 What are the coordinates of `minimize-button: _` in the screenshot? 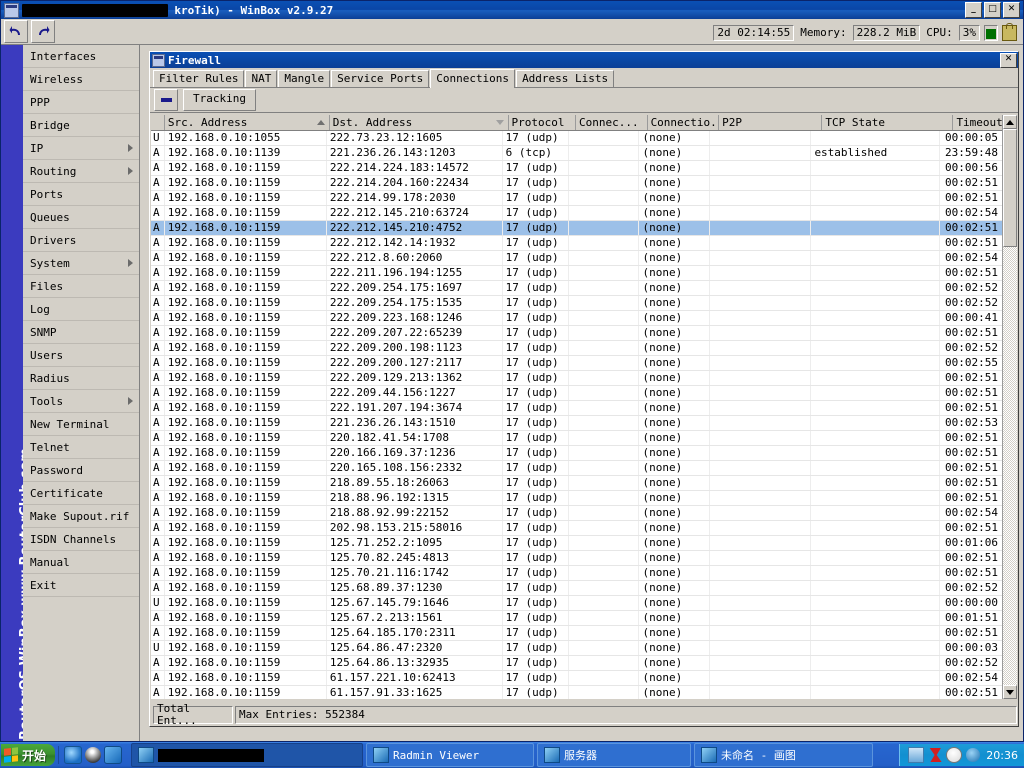 It's located at (973, 10).